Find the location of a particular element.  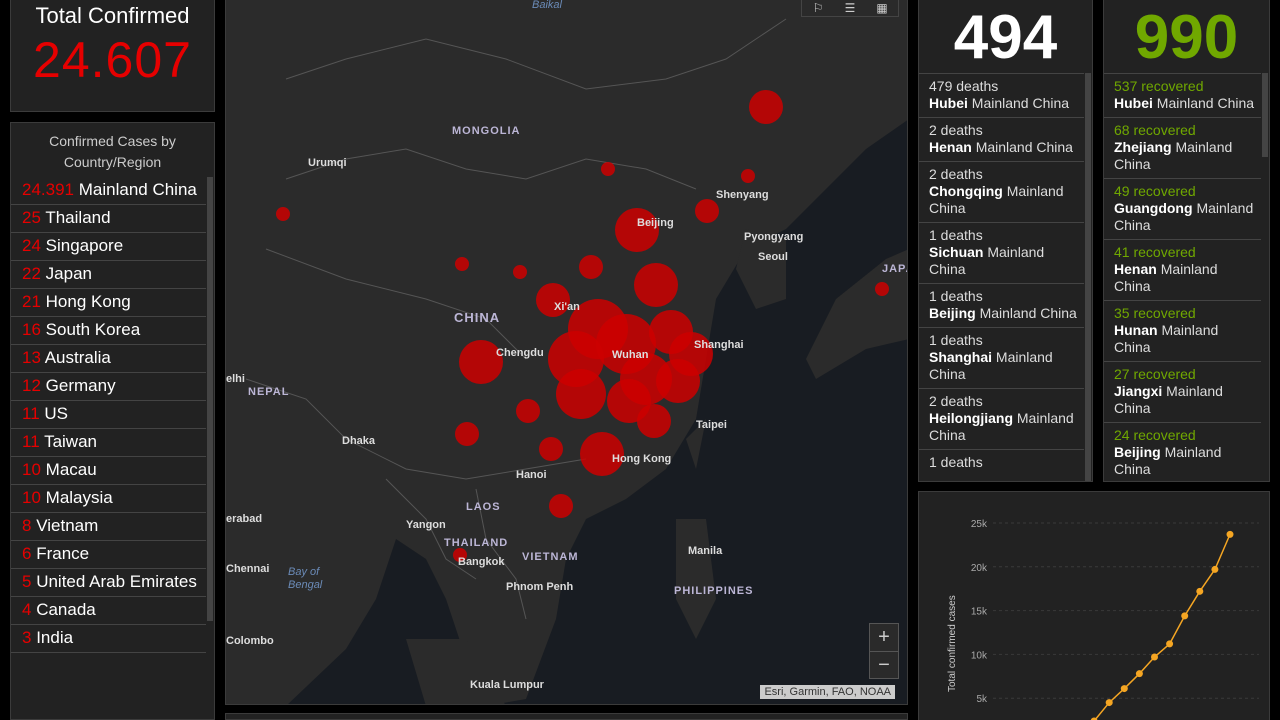

recovered-count: 537 recovered is located at coordinates (1159, 86).